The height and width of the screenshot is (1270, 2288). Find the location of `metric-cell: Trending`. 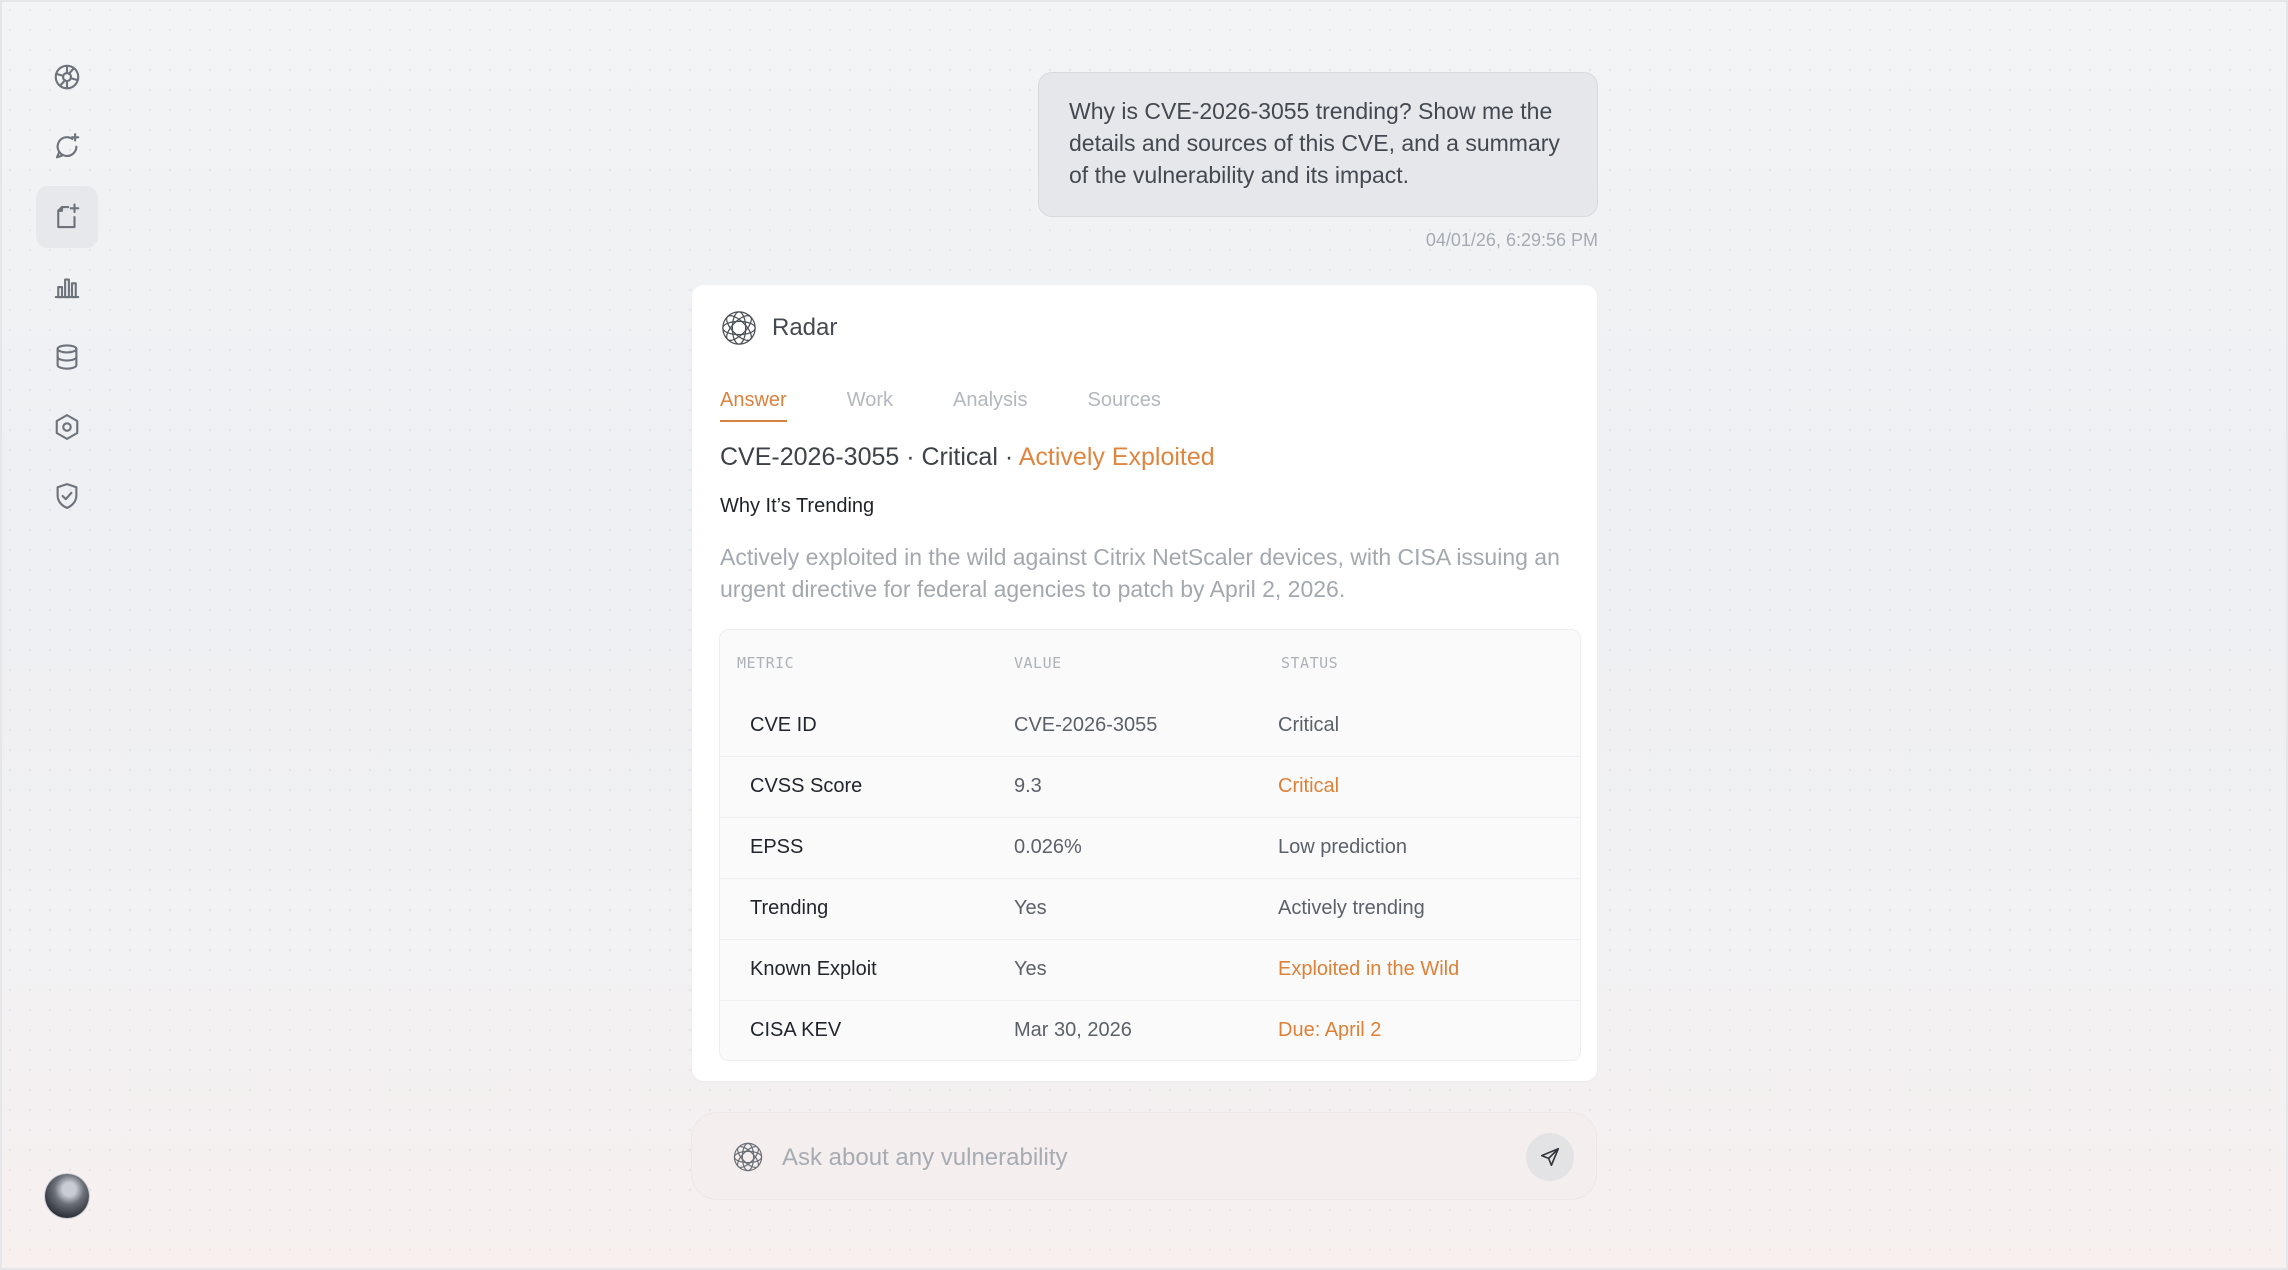

metric-cell: Trending is located at coordinates (789, 908).